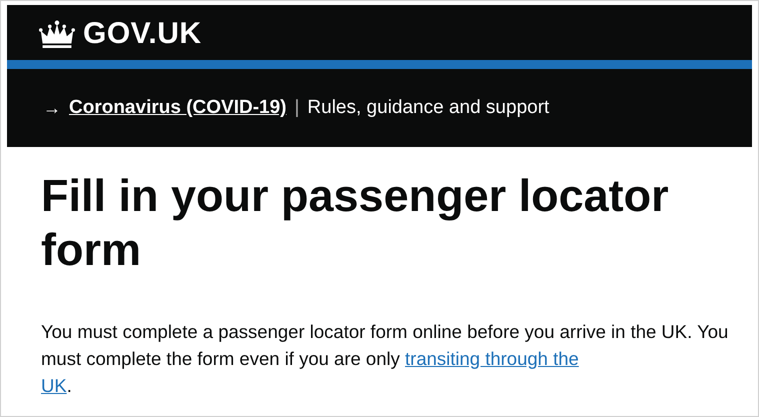  Describe the element at coordinates (428, 108) in the screenshot. I see `banner-description: Rules, guidance and support` at that location.